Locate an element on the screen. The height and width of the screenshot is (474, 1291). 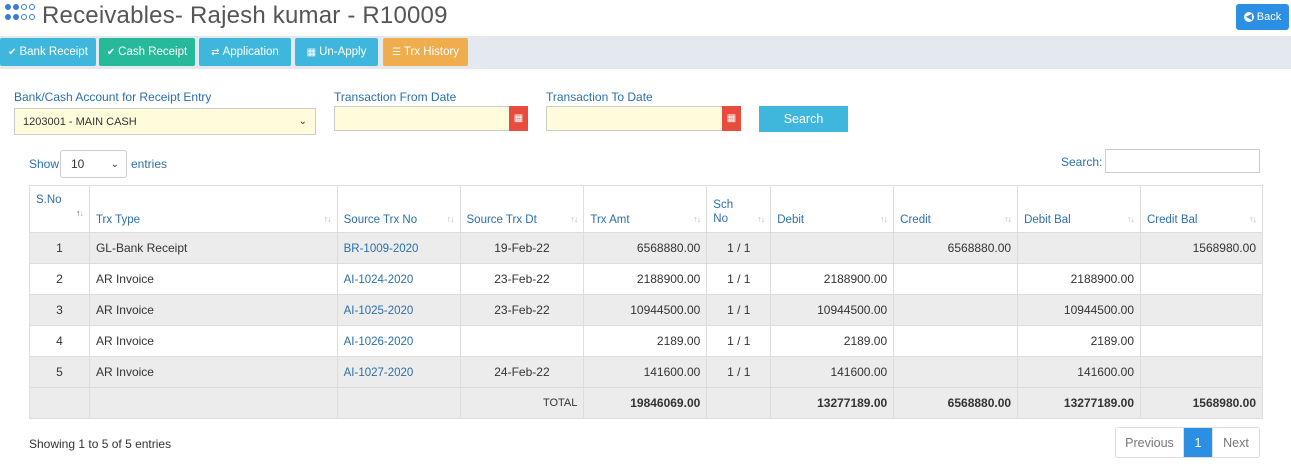
cell-debit-bal: 2188900.00 is located at coordinates (1079, 279).